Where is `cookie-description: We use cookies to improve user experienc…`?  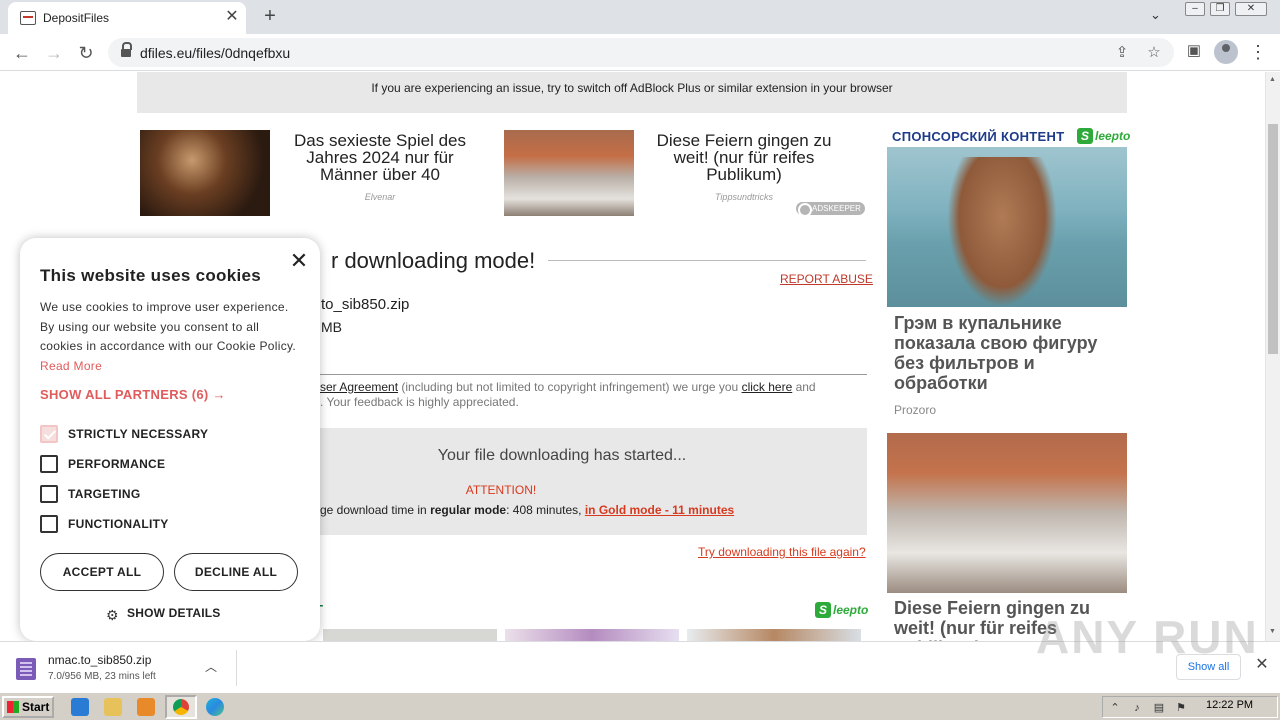
cookie-description: We use cookies to improve user experienc… is located at coordinates (171, 337).